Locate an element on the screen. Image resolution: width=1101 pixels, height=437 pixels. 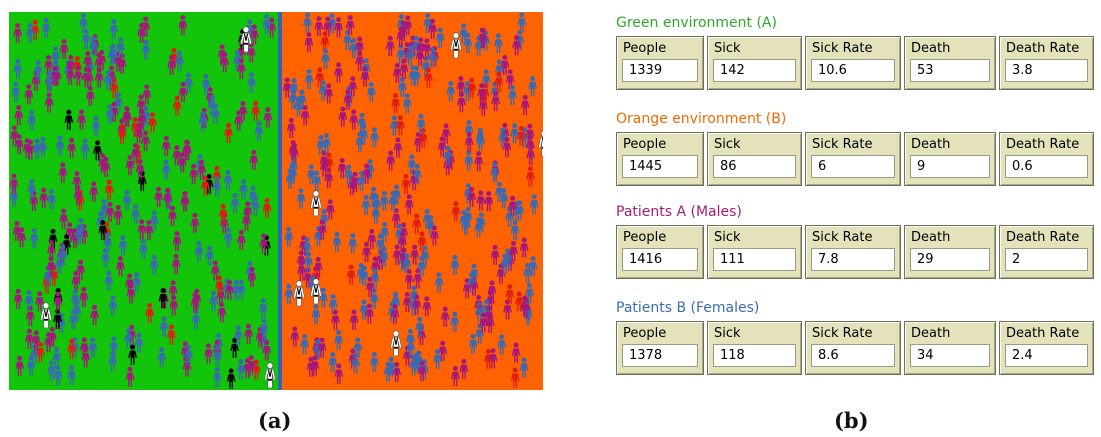
monitor-value: 6 is located at coordinates (853, 166).